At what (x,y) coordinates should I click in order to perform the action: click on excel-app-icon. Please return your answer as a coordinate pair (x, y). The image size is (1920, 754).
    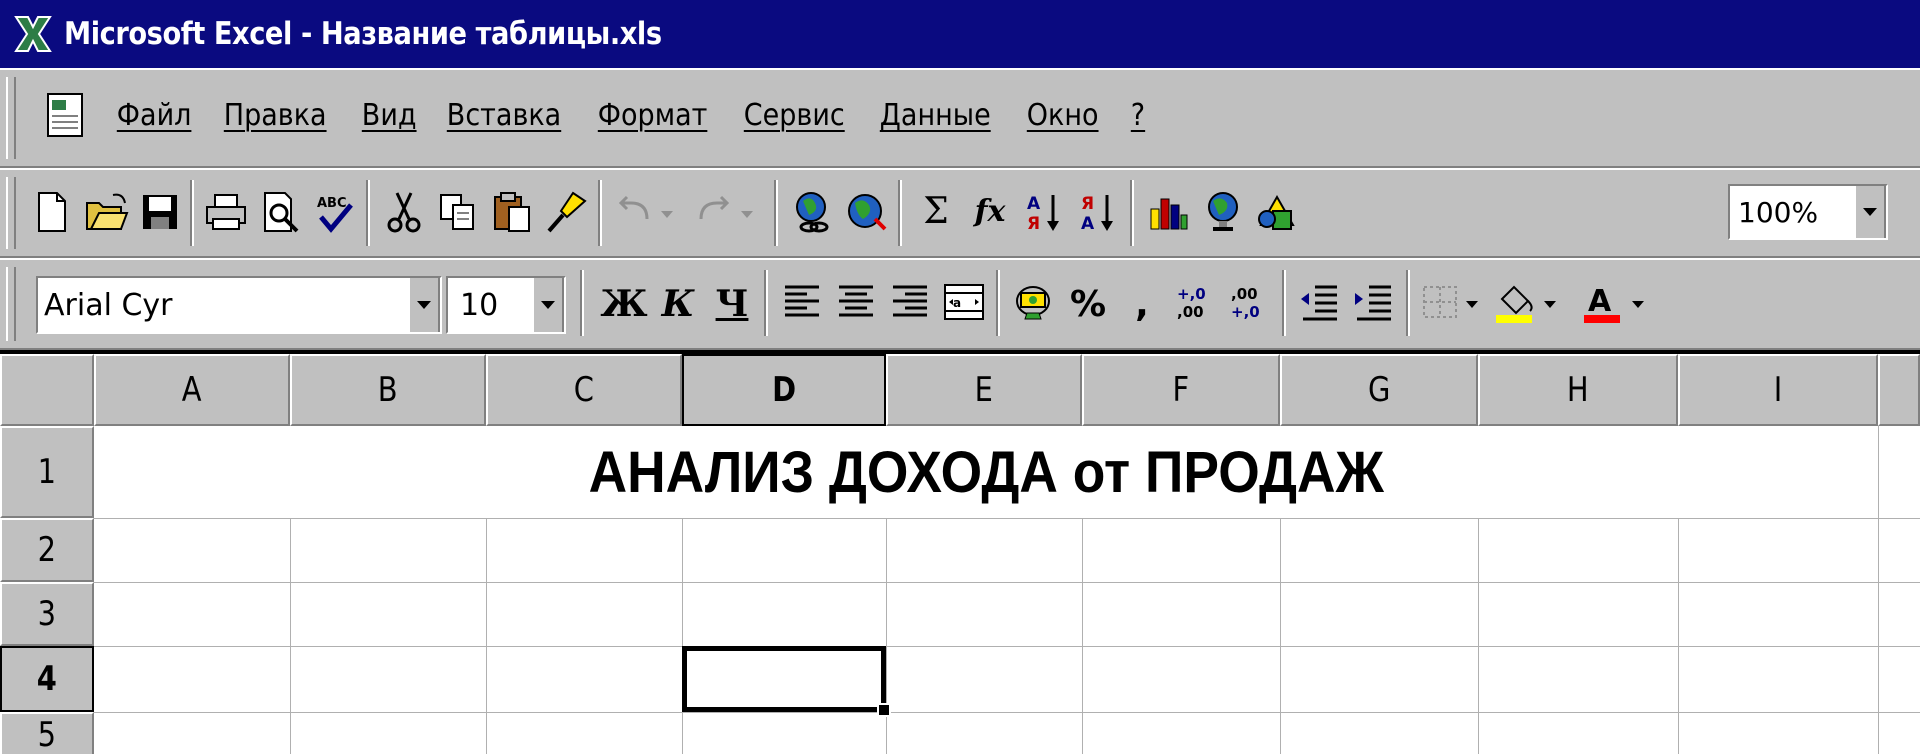
    Looking at the image, I should click on (33, 34).